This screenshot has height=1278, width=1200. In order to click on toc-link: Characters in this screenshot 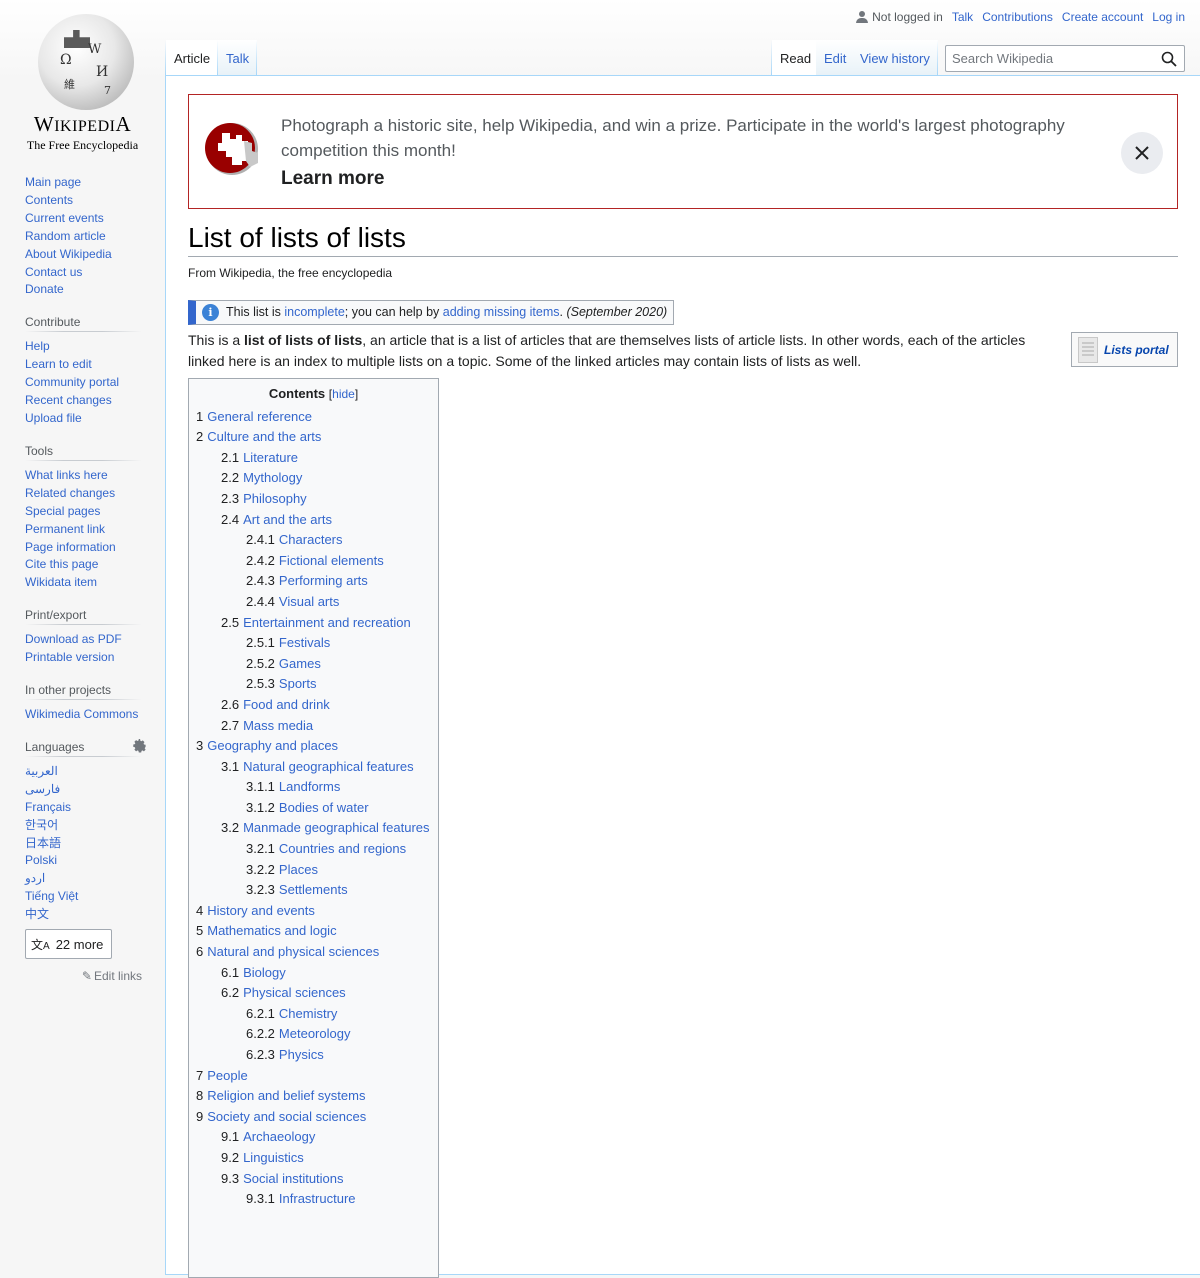, I will do `click(311, 539)`.